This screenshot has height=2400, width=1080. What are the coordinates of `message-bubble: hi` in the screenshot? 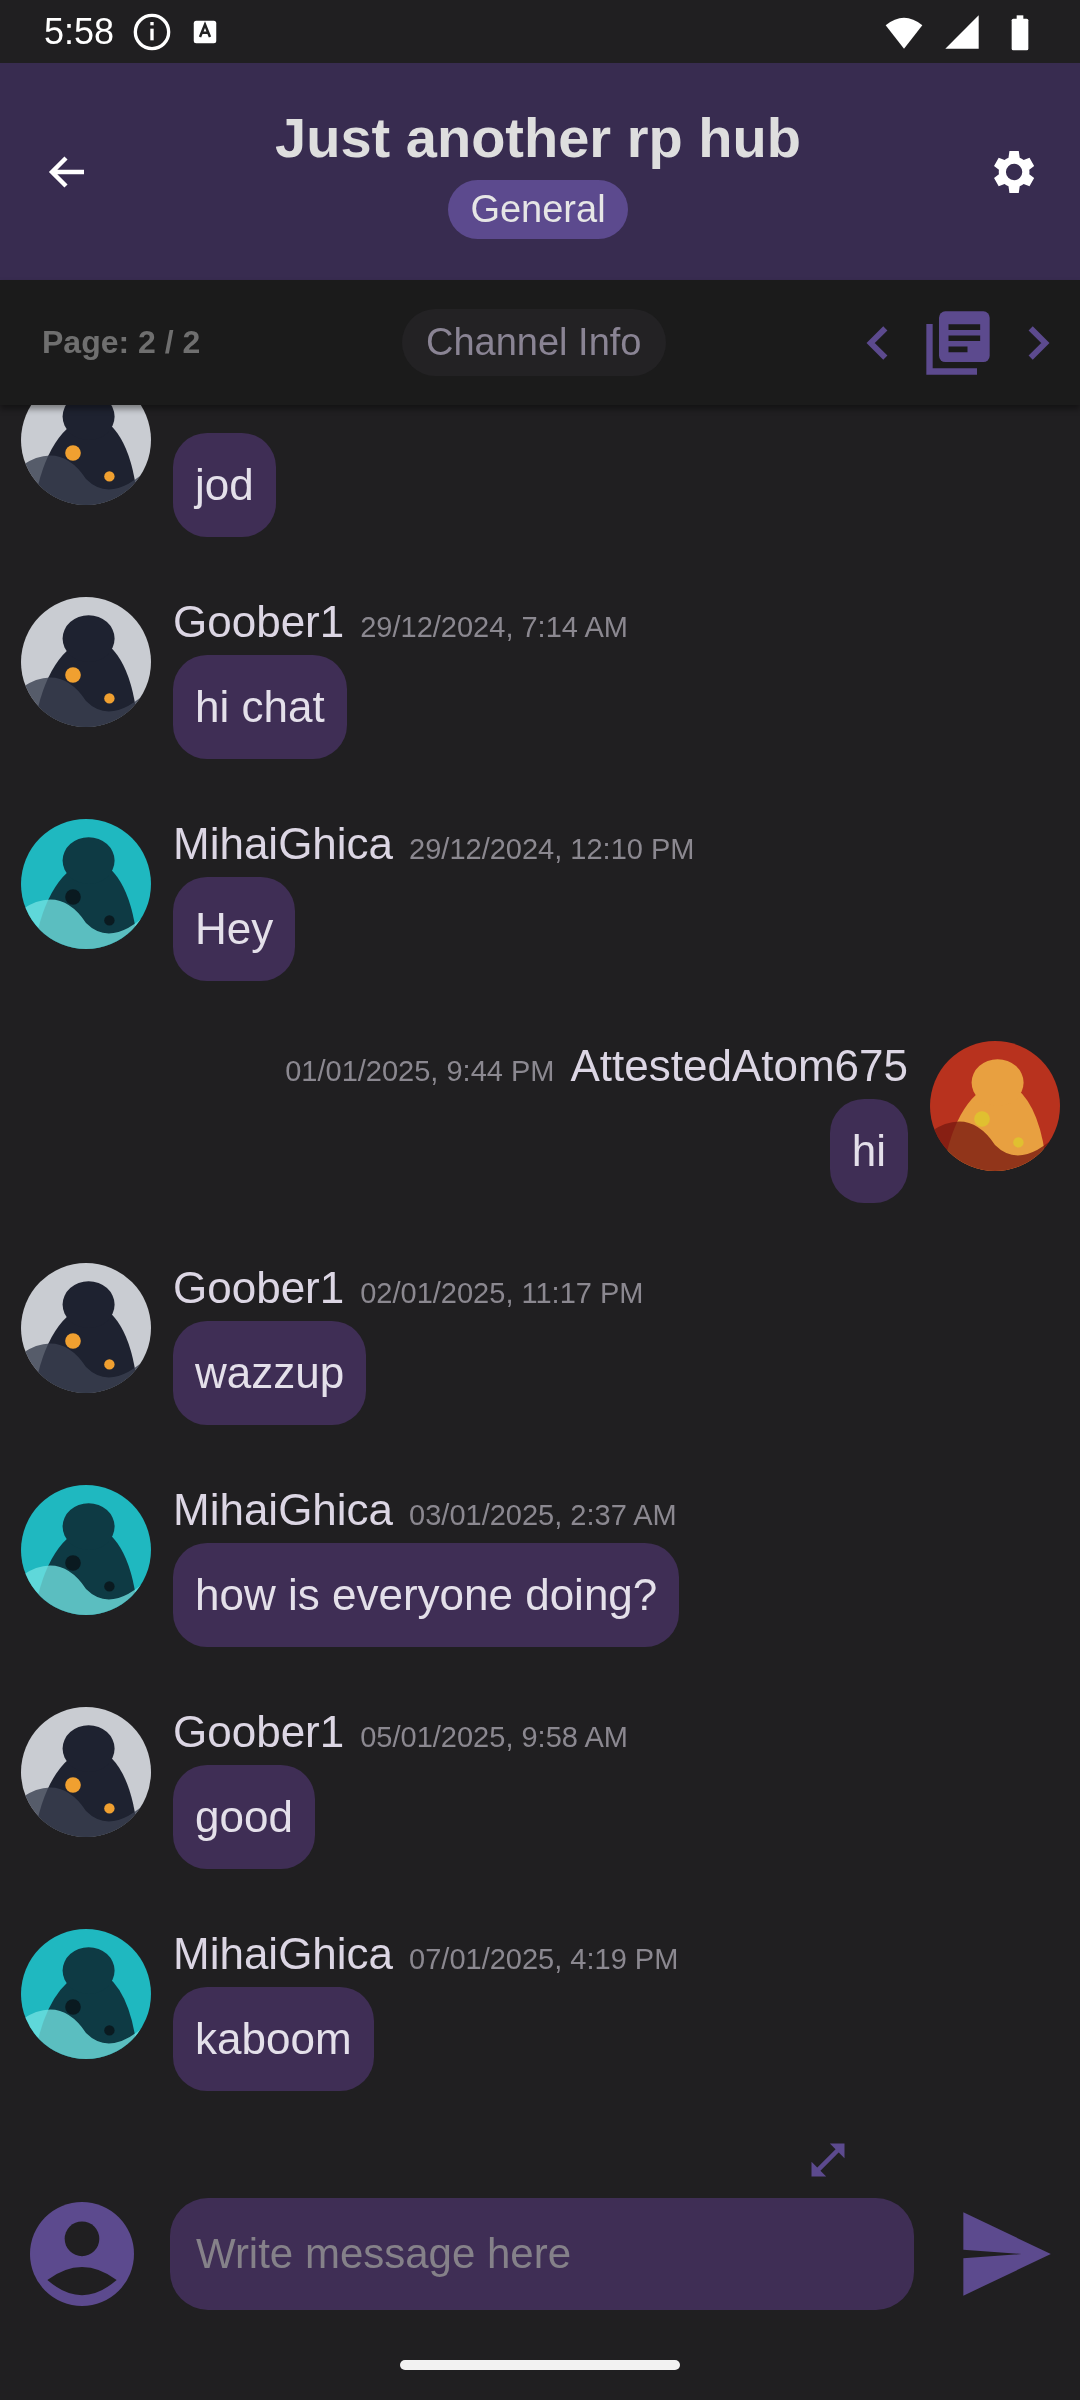 It's located at (868, 1151).